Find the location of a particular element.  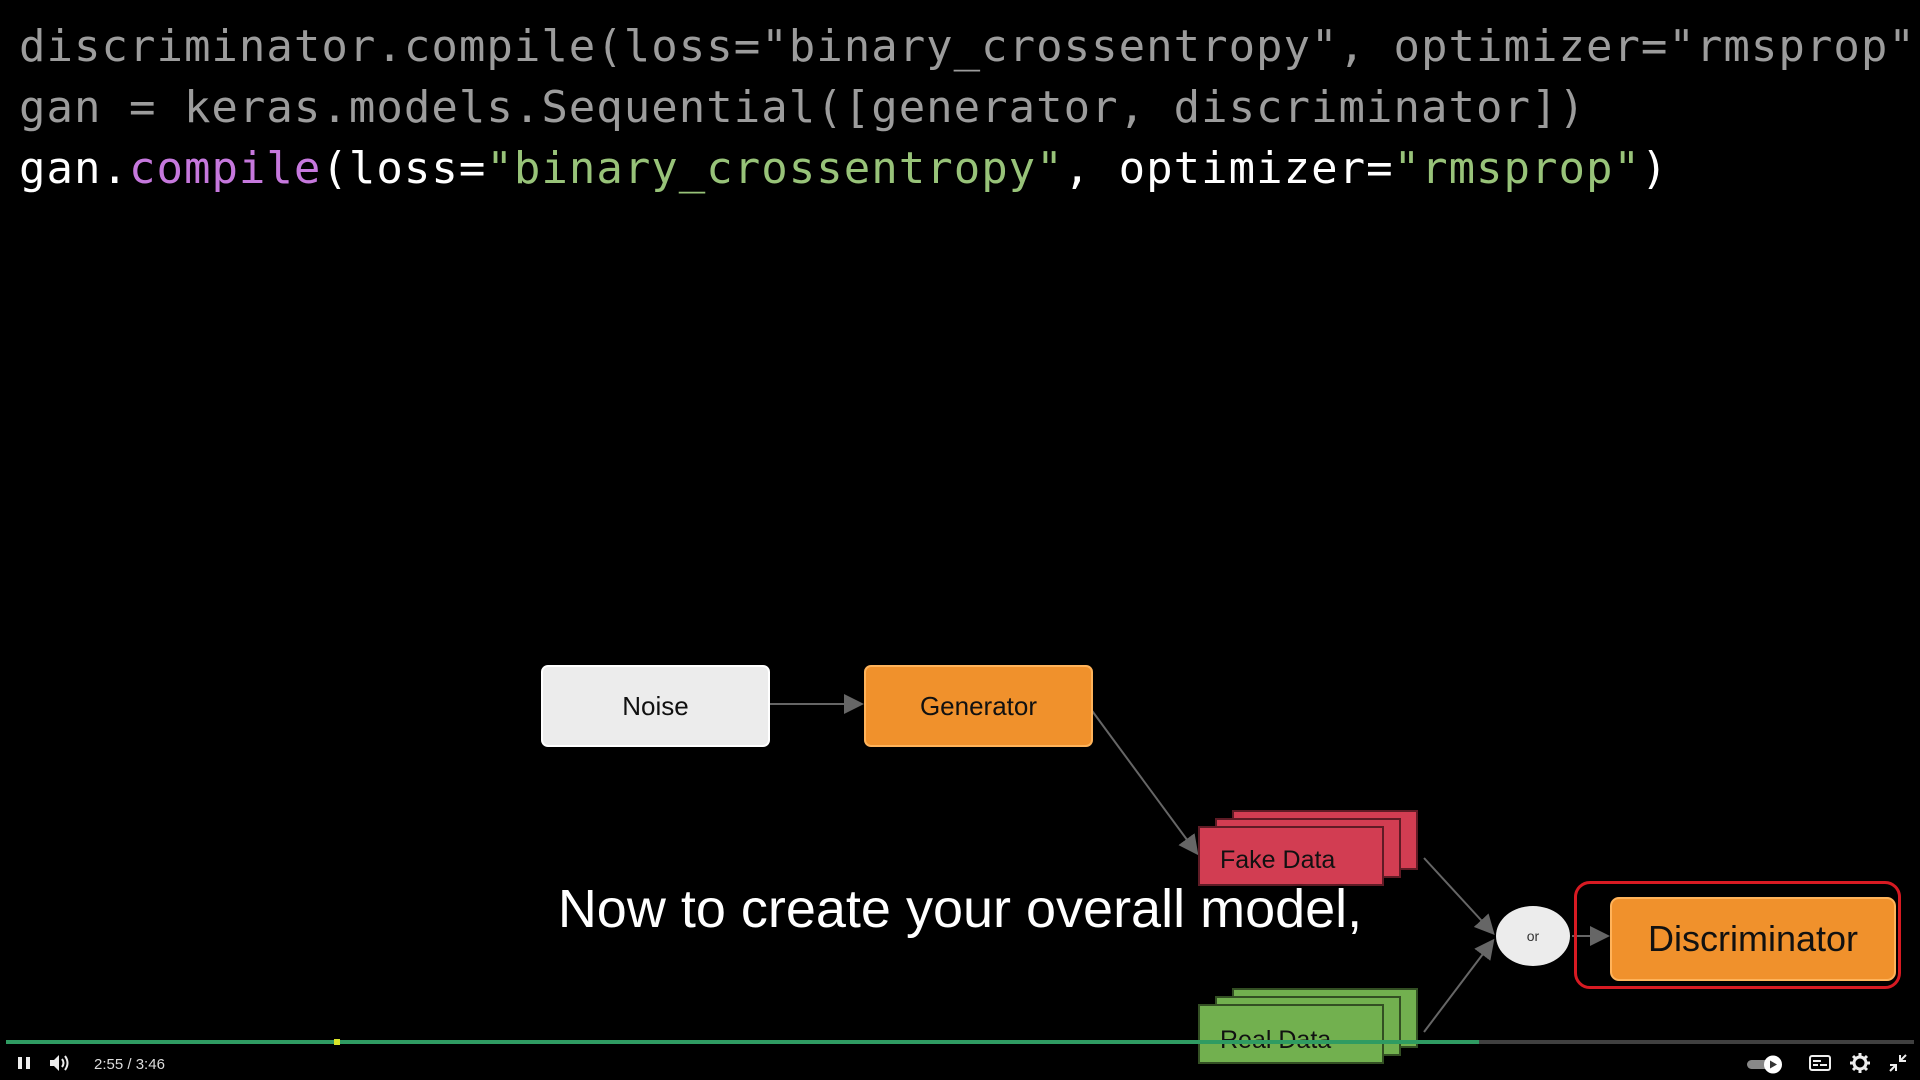

arrow-real-to-or is located at coordinates (1459, 985).